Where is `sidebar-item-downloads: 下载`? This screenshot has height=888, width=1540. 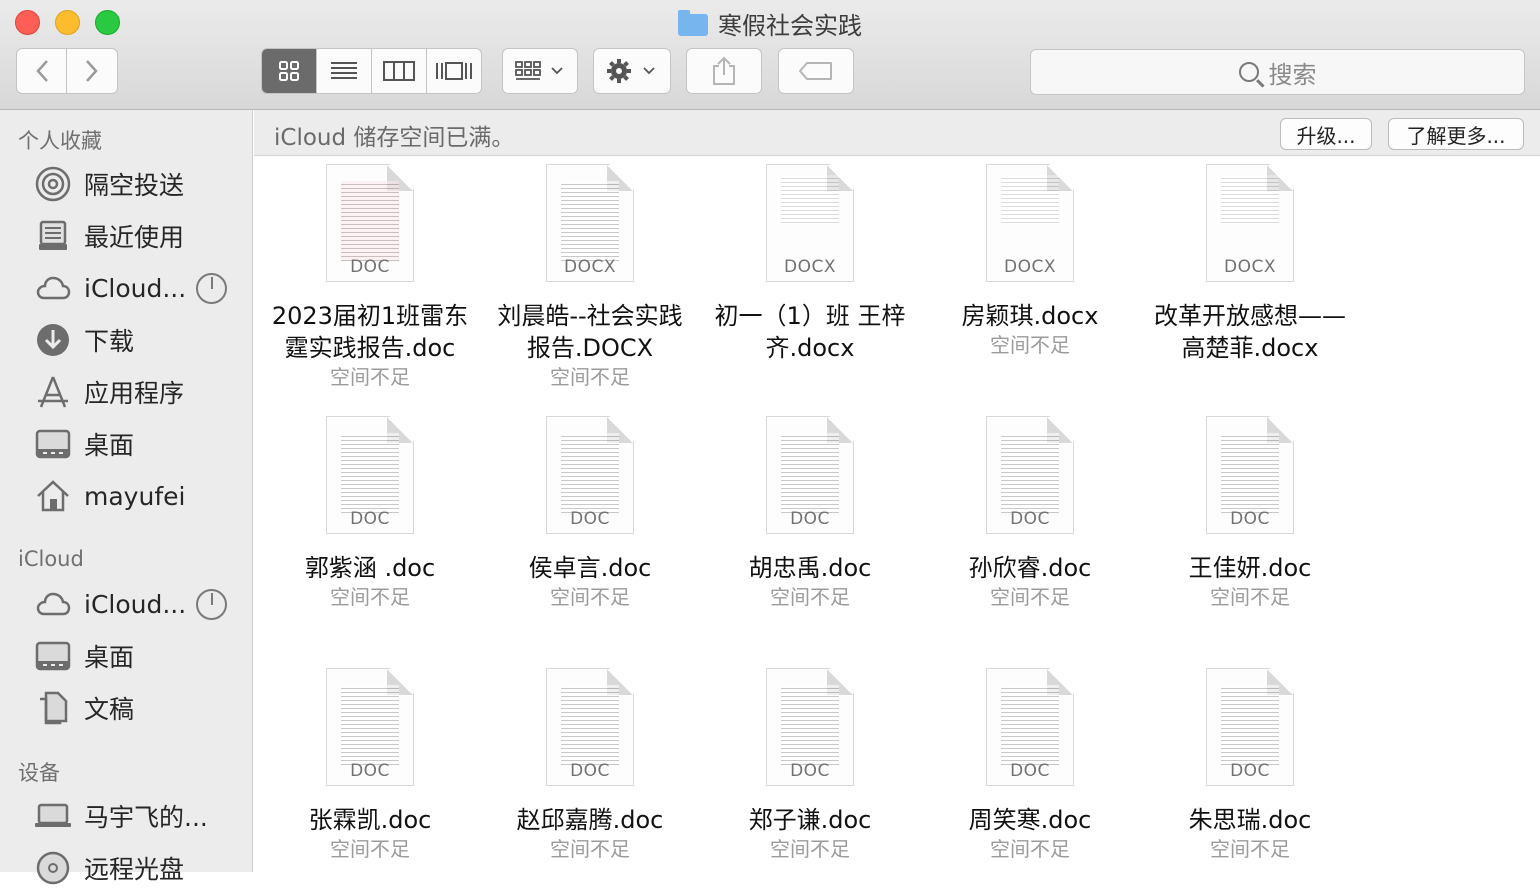
sidebar-item-downloads: 下载 is located at coordinates (139, 340).